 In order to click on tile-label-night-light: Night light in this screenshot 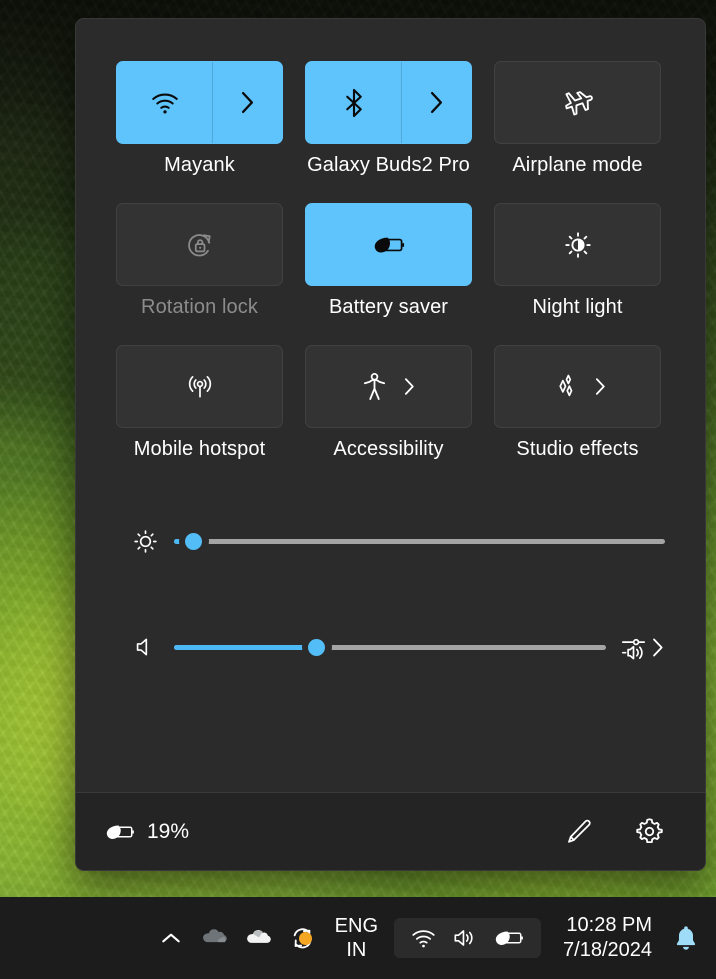, I will do `click(577, 307)`.